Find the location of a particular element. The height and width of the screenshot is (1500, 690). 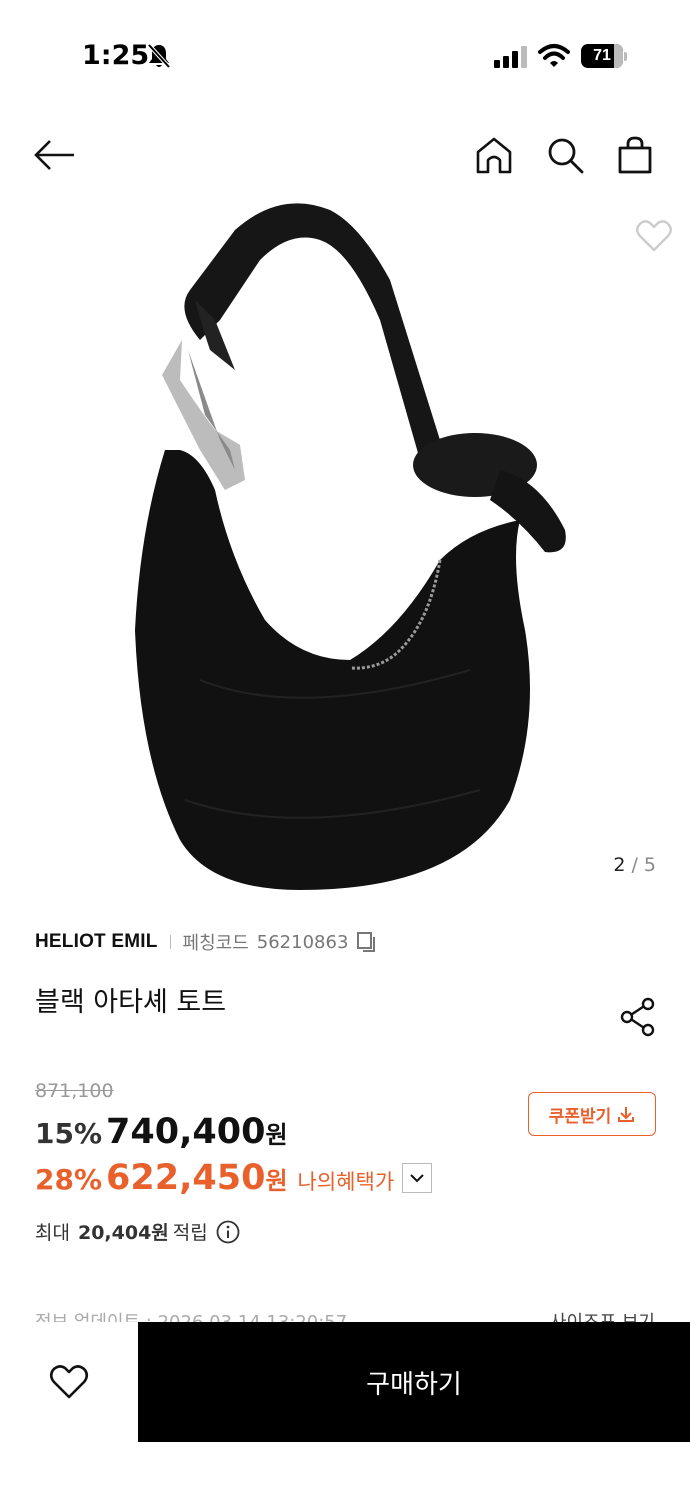

battery-indicator: 71 is located at coordinates (605, 56).